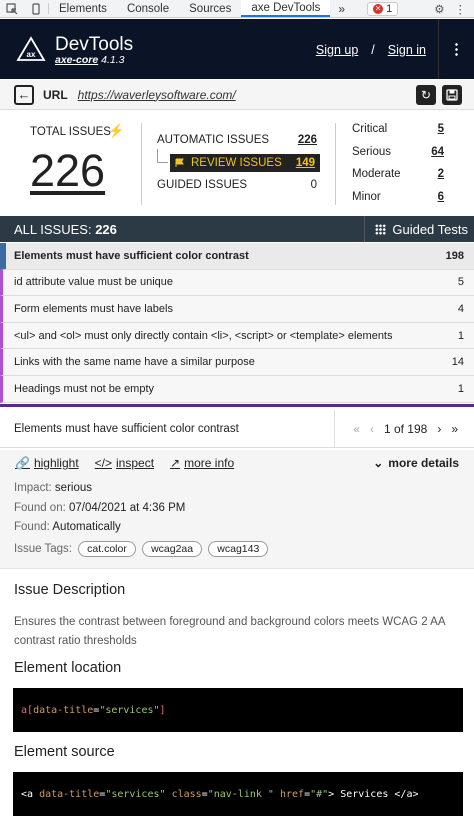 This screenshot has height=817, width=474. I want to click on total-issues-label: TOTAL ISSUES, so click(70, 132).